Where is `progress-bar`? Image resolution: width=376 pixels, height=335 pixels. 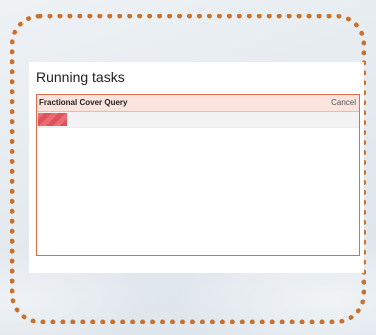
progress-bar is located at coordinates (198, 120).